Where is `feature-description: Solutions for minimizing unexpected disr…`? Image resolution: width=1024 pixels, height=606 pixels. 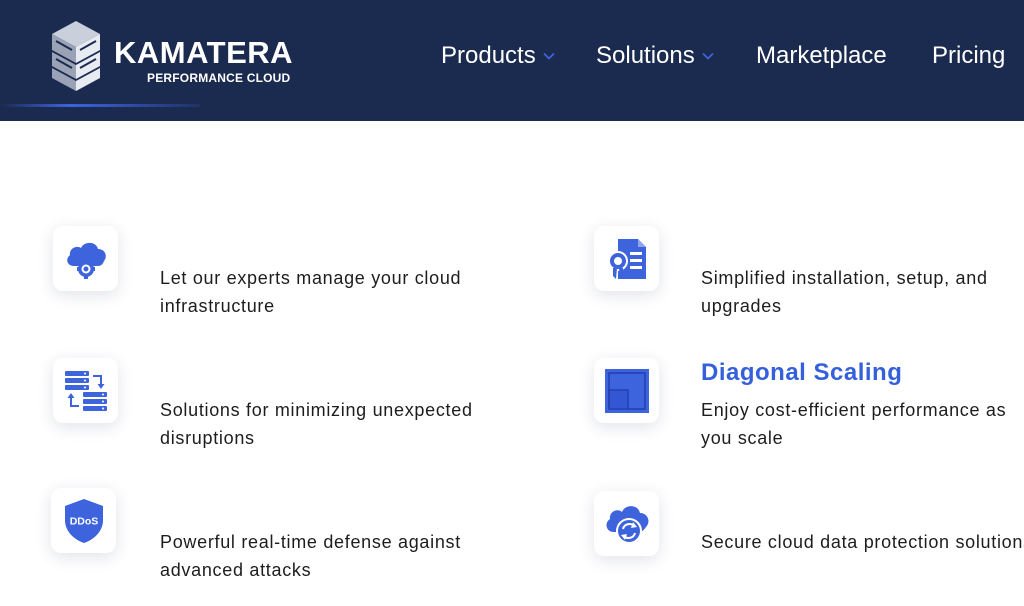
feature-description: Solutions for minimizing unexpected disr… is located at coordinates (316, 424).